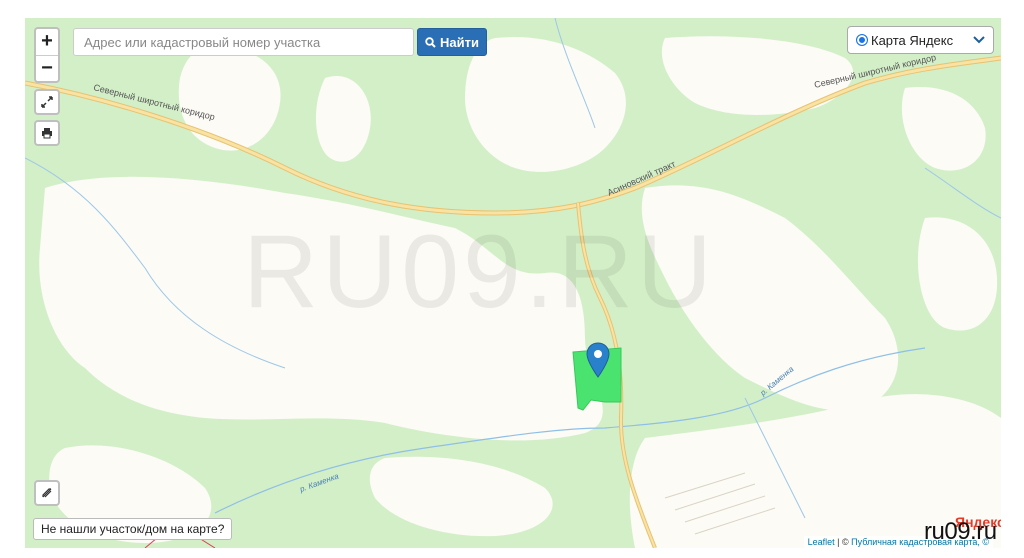  I want to click on zoom-out-button: −, so click(47, 68).